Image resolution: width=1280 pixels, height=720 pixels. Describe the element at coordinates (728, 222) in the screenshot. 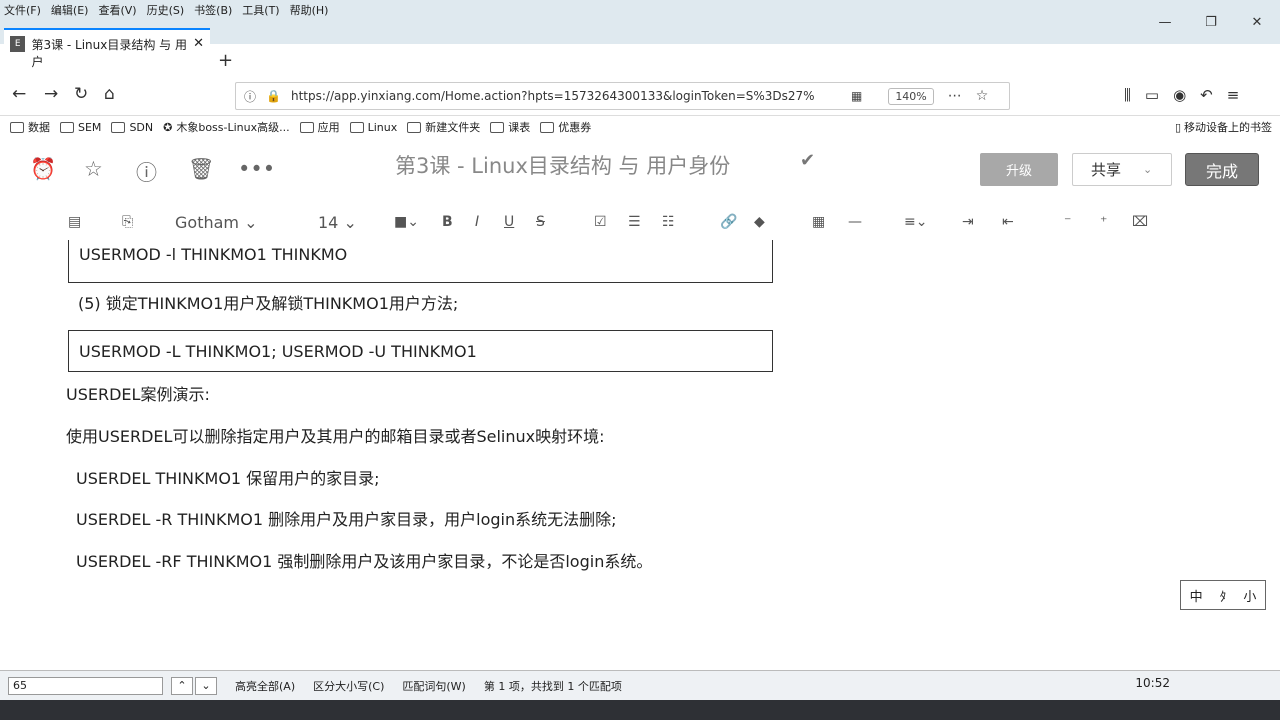

I see `link-icon: 🔗` at that location.